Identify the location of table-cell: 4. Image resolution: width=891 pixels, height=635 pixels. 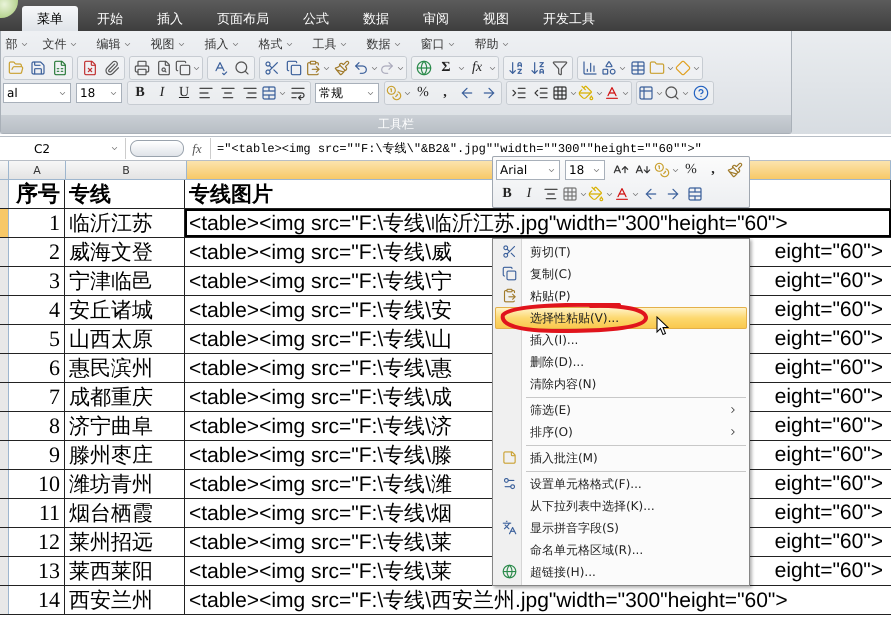
(37, 310).